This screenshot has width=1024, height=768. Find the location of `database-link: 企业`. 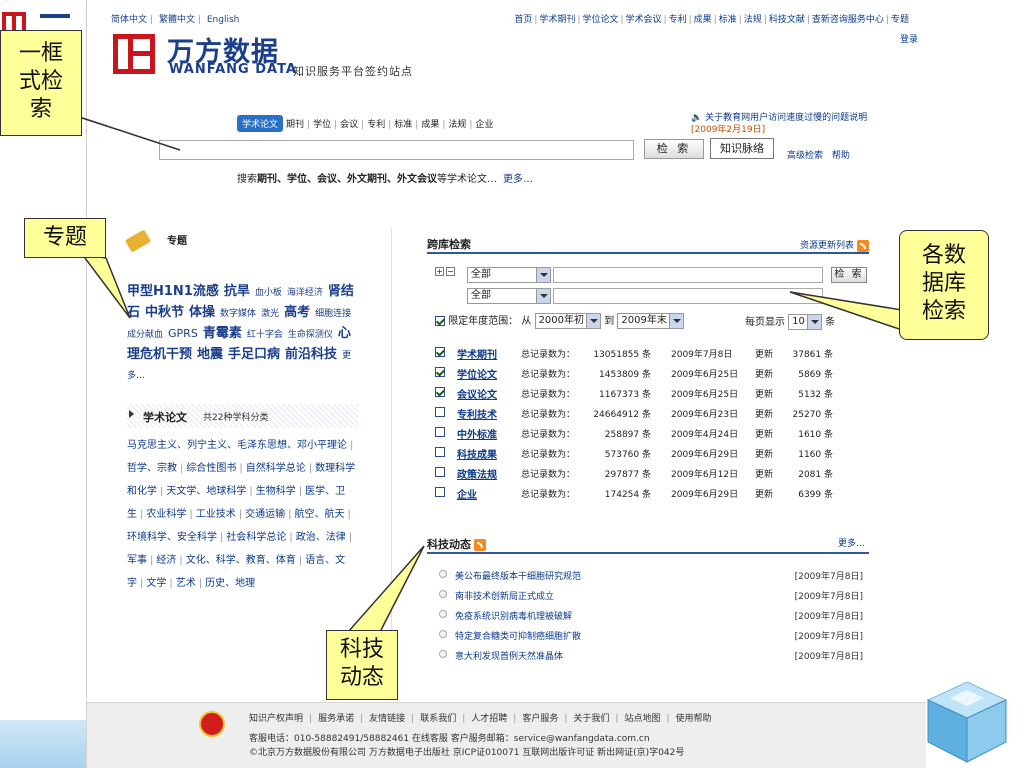

database-link: 企业 is located at coordinates (467, 493).